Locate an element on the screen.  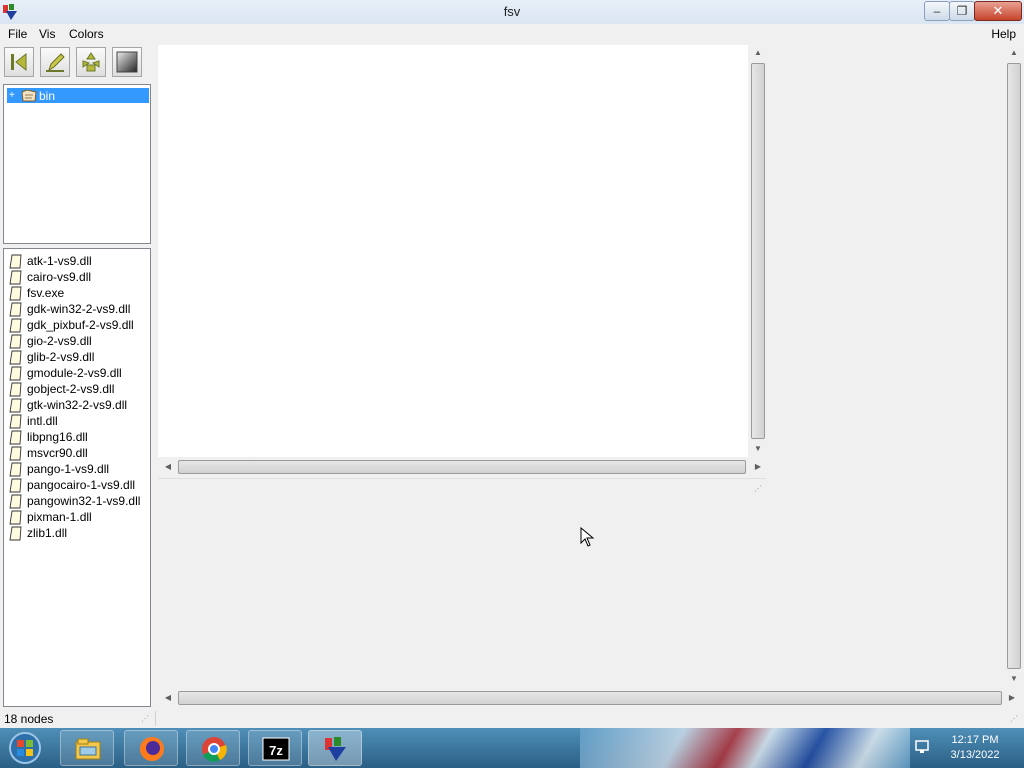
title-bar: fsv – ❐ ✕ is located at coordinates (512, 12).